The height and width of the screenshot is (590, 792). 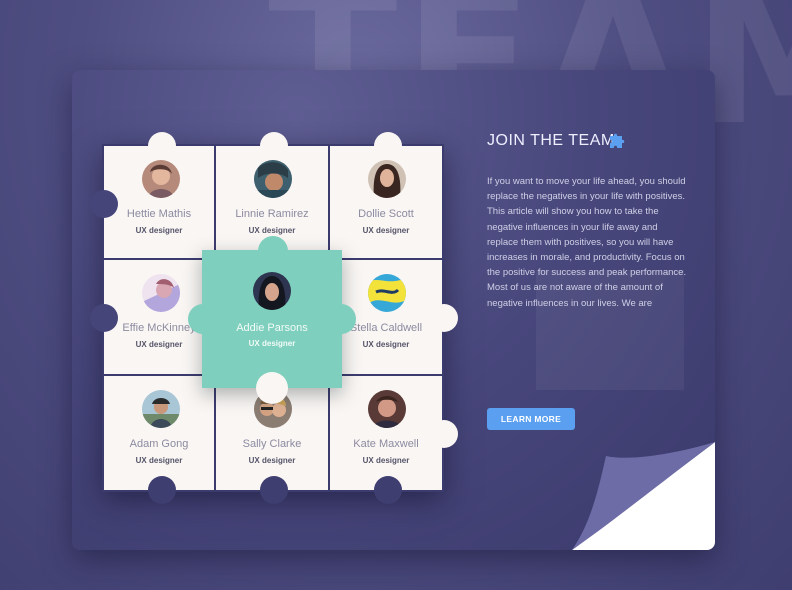 I want to click on learn-more-button: LEARN MORE, so click(x=531, y=419).